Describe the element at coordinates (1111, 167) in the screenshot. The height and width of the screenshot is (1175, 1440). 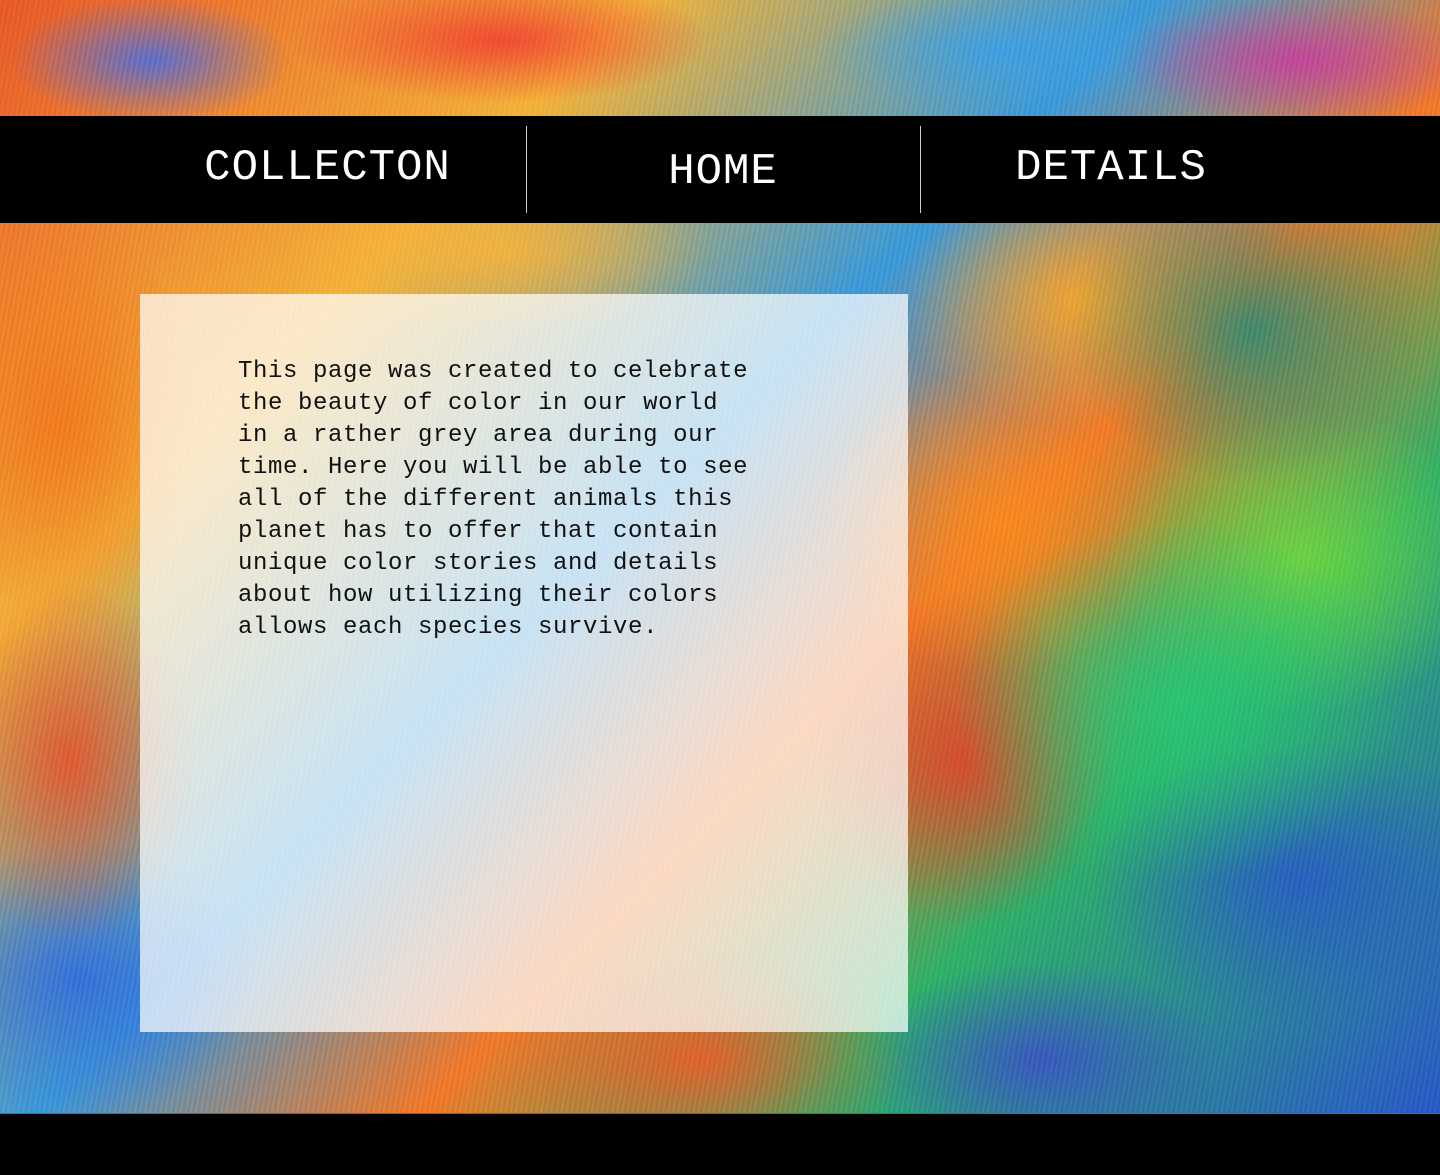
I see `nav-link-details: DETAILS` at that location.